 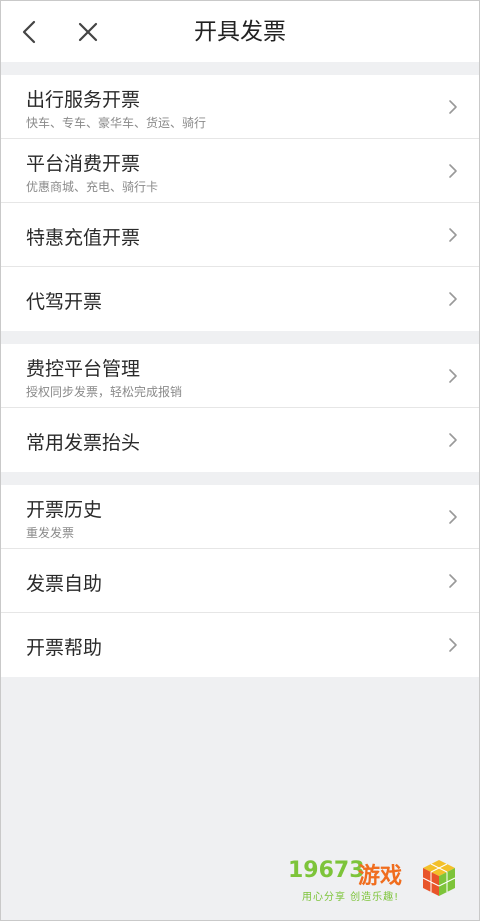 What do you see at coordinates (83, 369) in the screenshot?
I see `menu-item-label: 费控平台管理` at bounding box center [83, 369].